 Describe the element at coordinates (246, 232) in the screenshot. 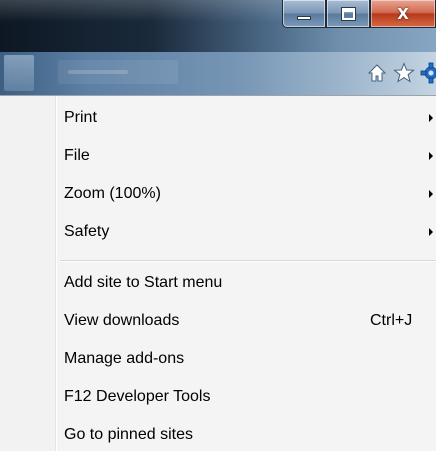

I see `menu-item-safety: Safety` at that location.